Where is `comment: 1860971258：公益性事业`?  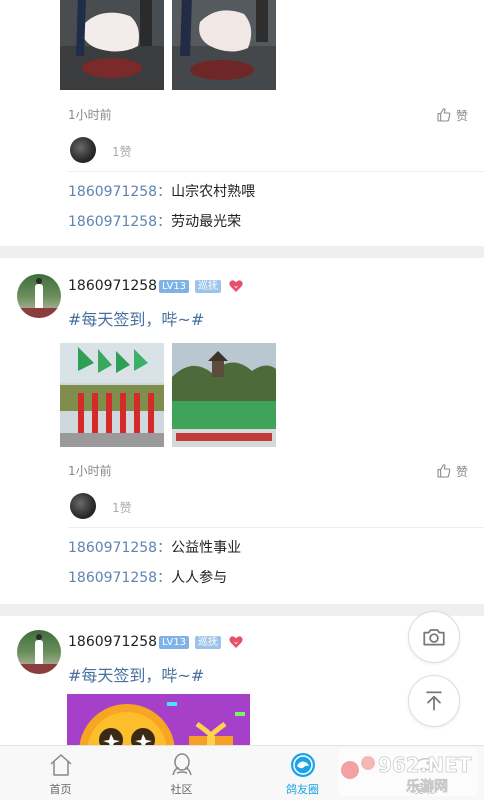
comment: 1860971258：公益性事业 is located at coordinates (154, 548).